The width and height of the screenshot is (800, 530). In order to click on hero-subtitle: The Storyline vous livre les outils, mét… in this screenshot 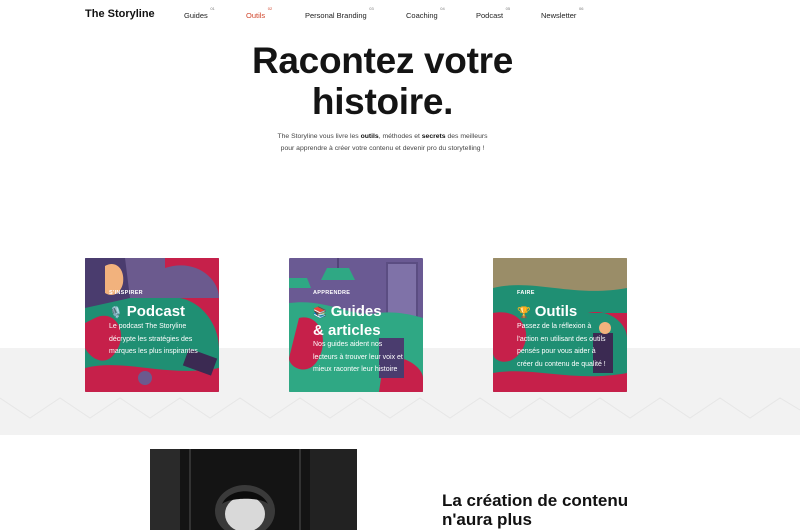, I will do `click(382, 143)`.